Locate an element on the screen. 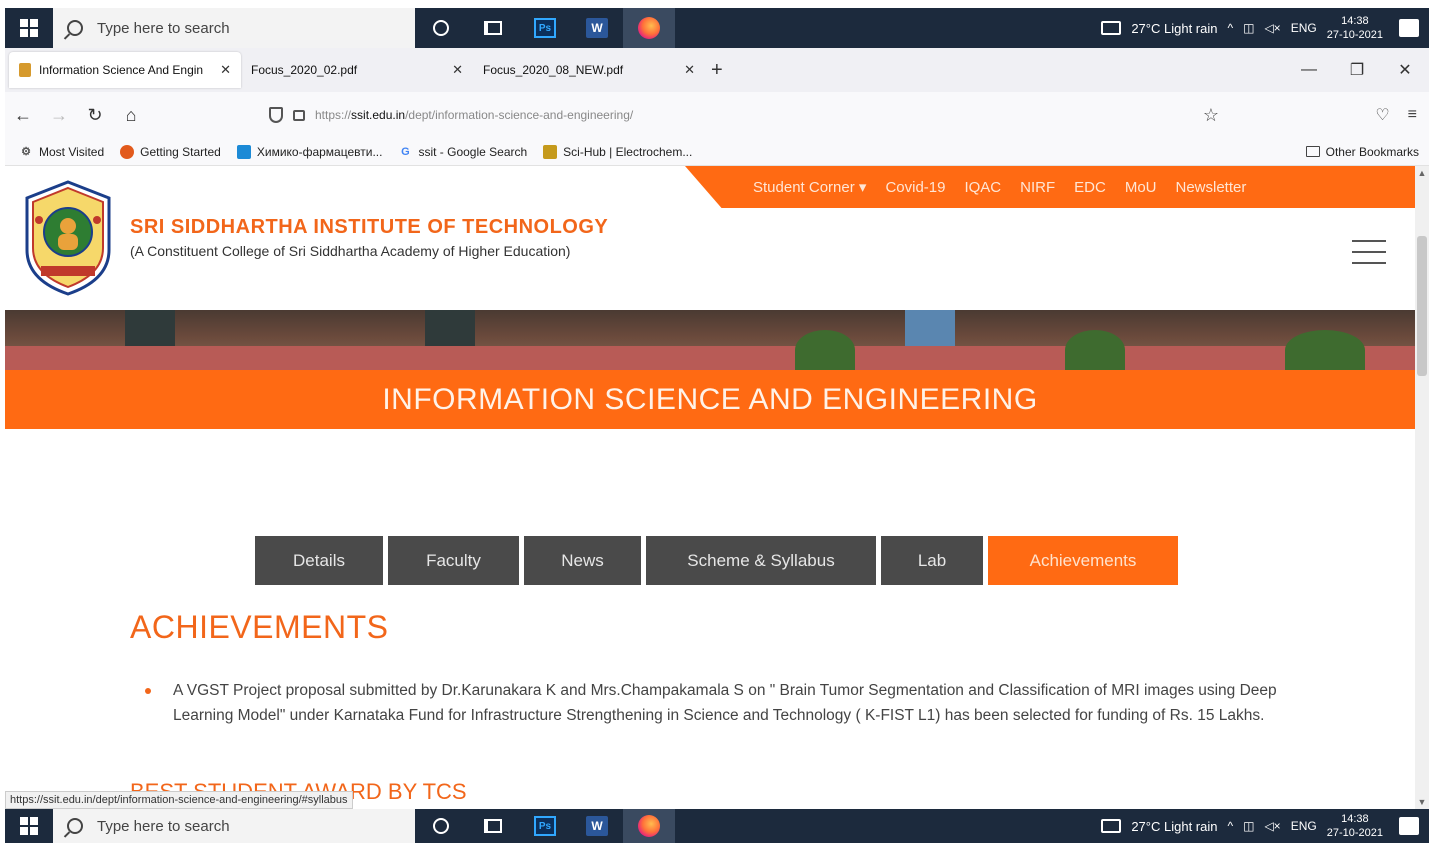 The width and height of the screenshot is (1434, 843). lock-icon is located at coordinates (299, 115).